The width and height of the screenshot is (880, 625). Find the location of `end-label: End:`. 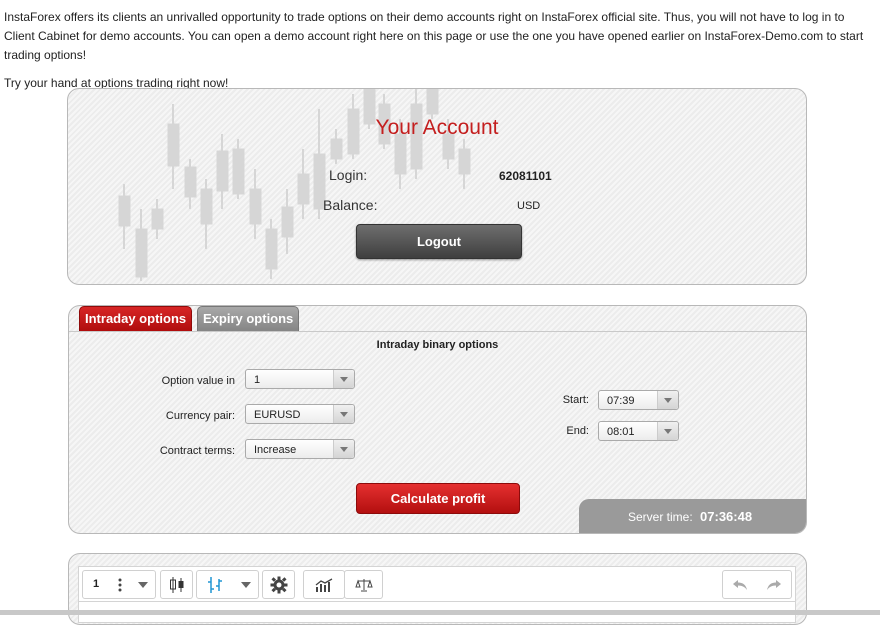

end-label: End: is located at coordinates (577, 431).